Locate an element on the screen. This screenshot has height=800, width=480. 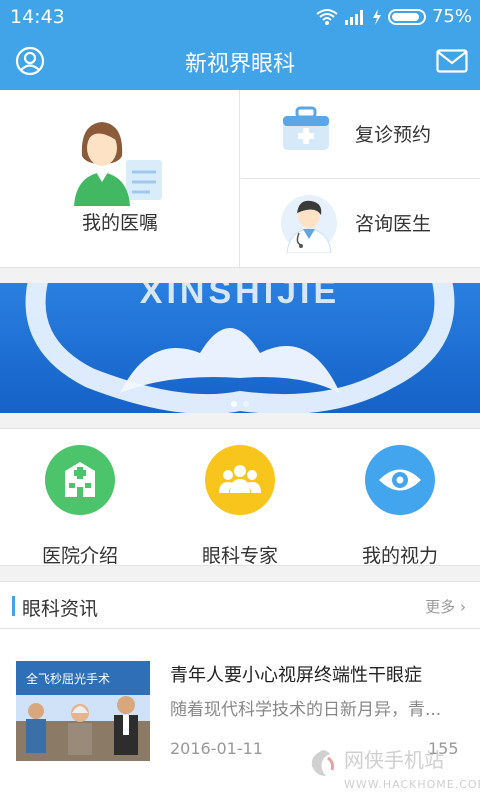
my-vision-button: 我的视力 is located at coordinates (400, 506).